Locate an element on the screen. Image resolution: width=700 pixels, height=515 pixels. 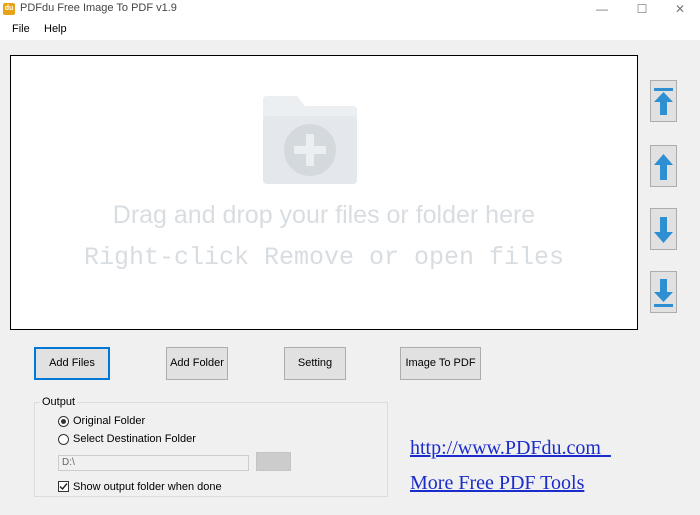
close-button: ✕ is located at coordinates (680, 9).